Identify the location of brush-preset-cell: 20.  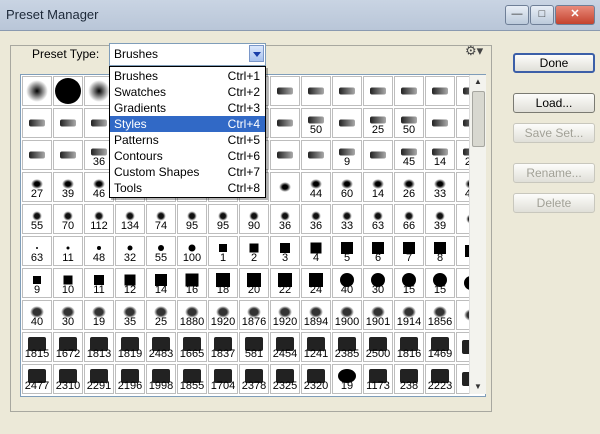
(254, 283).